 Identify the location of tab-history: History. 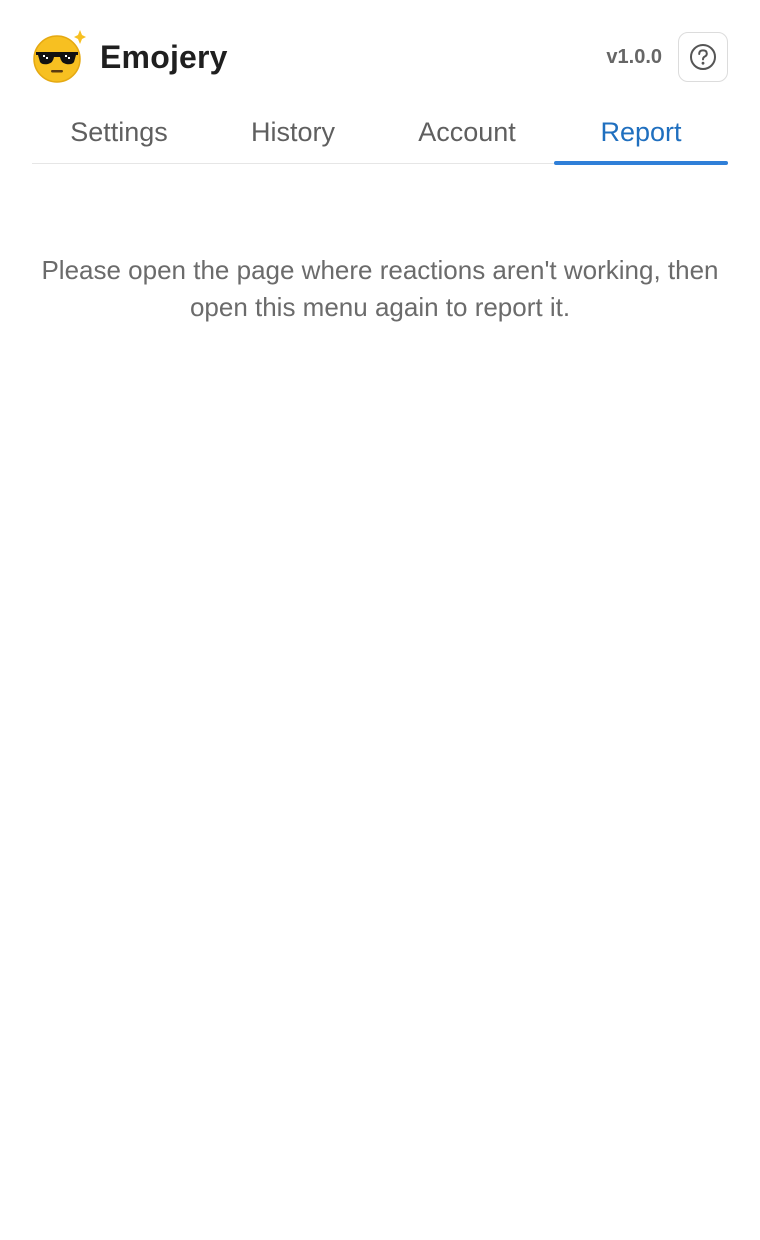
(293, 134).